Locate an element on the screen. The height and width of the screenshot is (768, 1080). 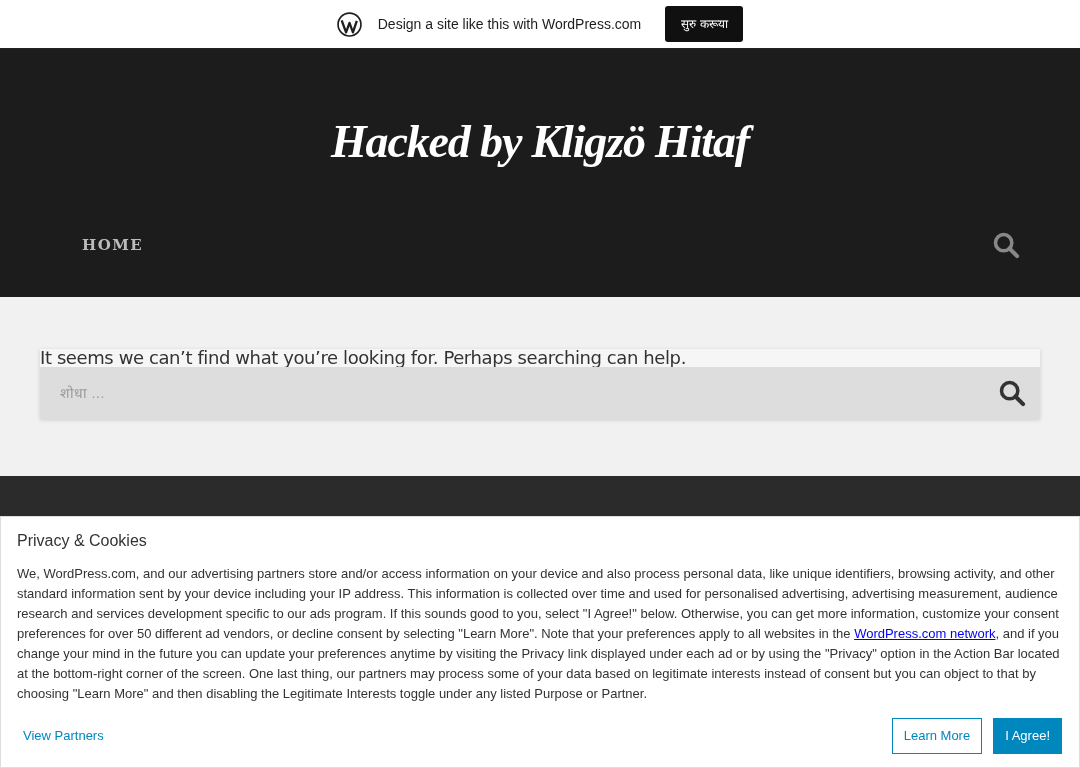
agree-button: I Agree! is located at coordinates (1027, 736).